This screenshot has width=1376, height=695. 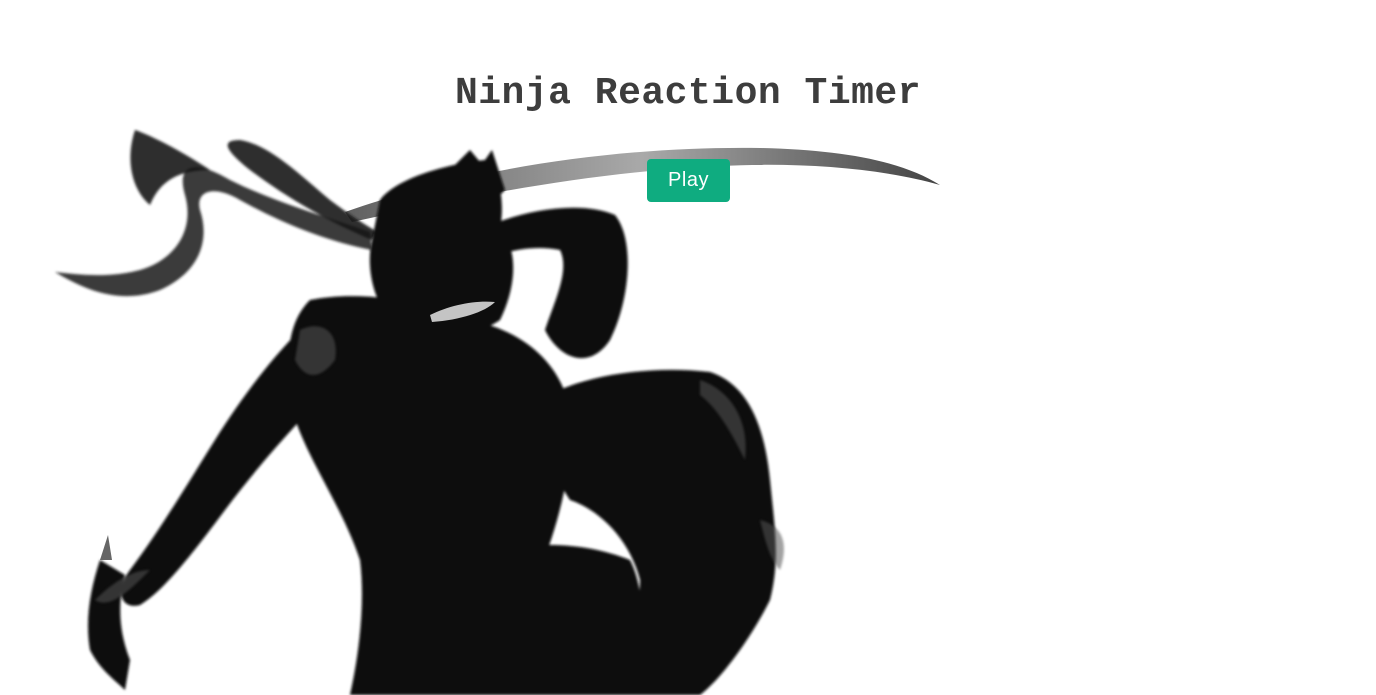 I want to click on play-button: Play, so click(x=688, y=180).